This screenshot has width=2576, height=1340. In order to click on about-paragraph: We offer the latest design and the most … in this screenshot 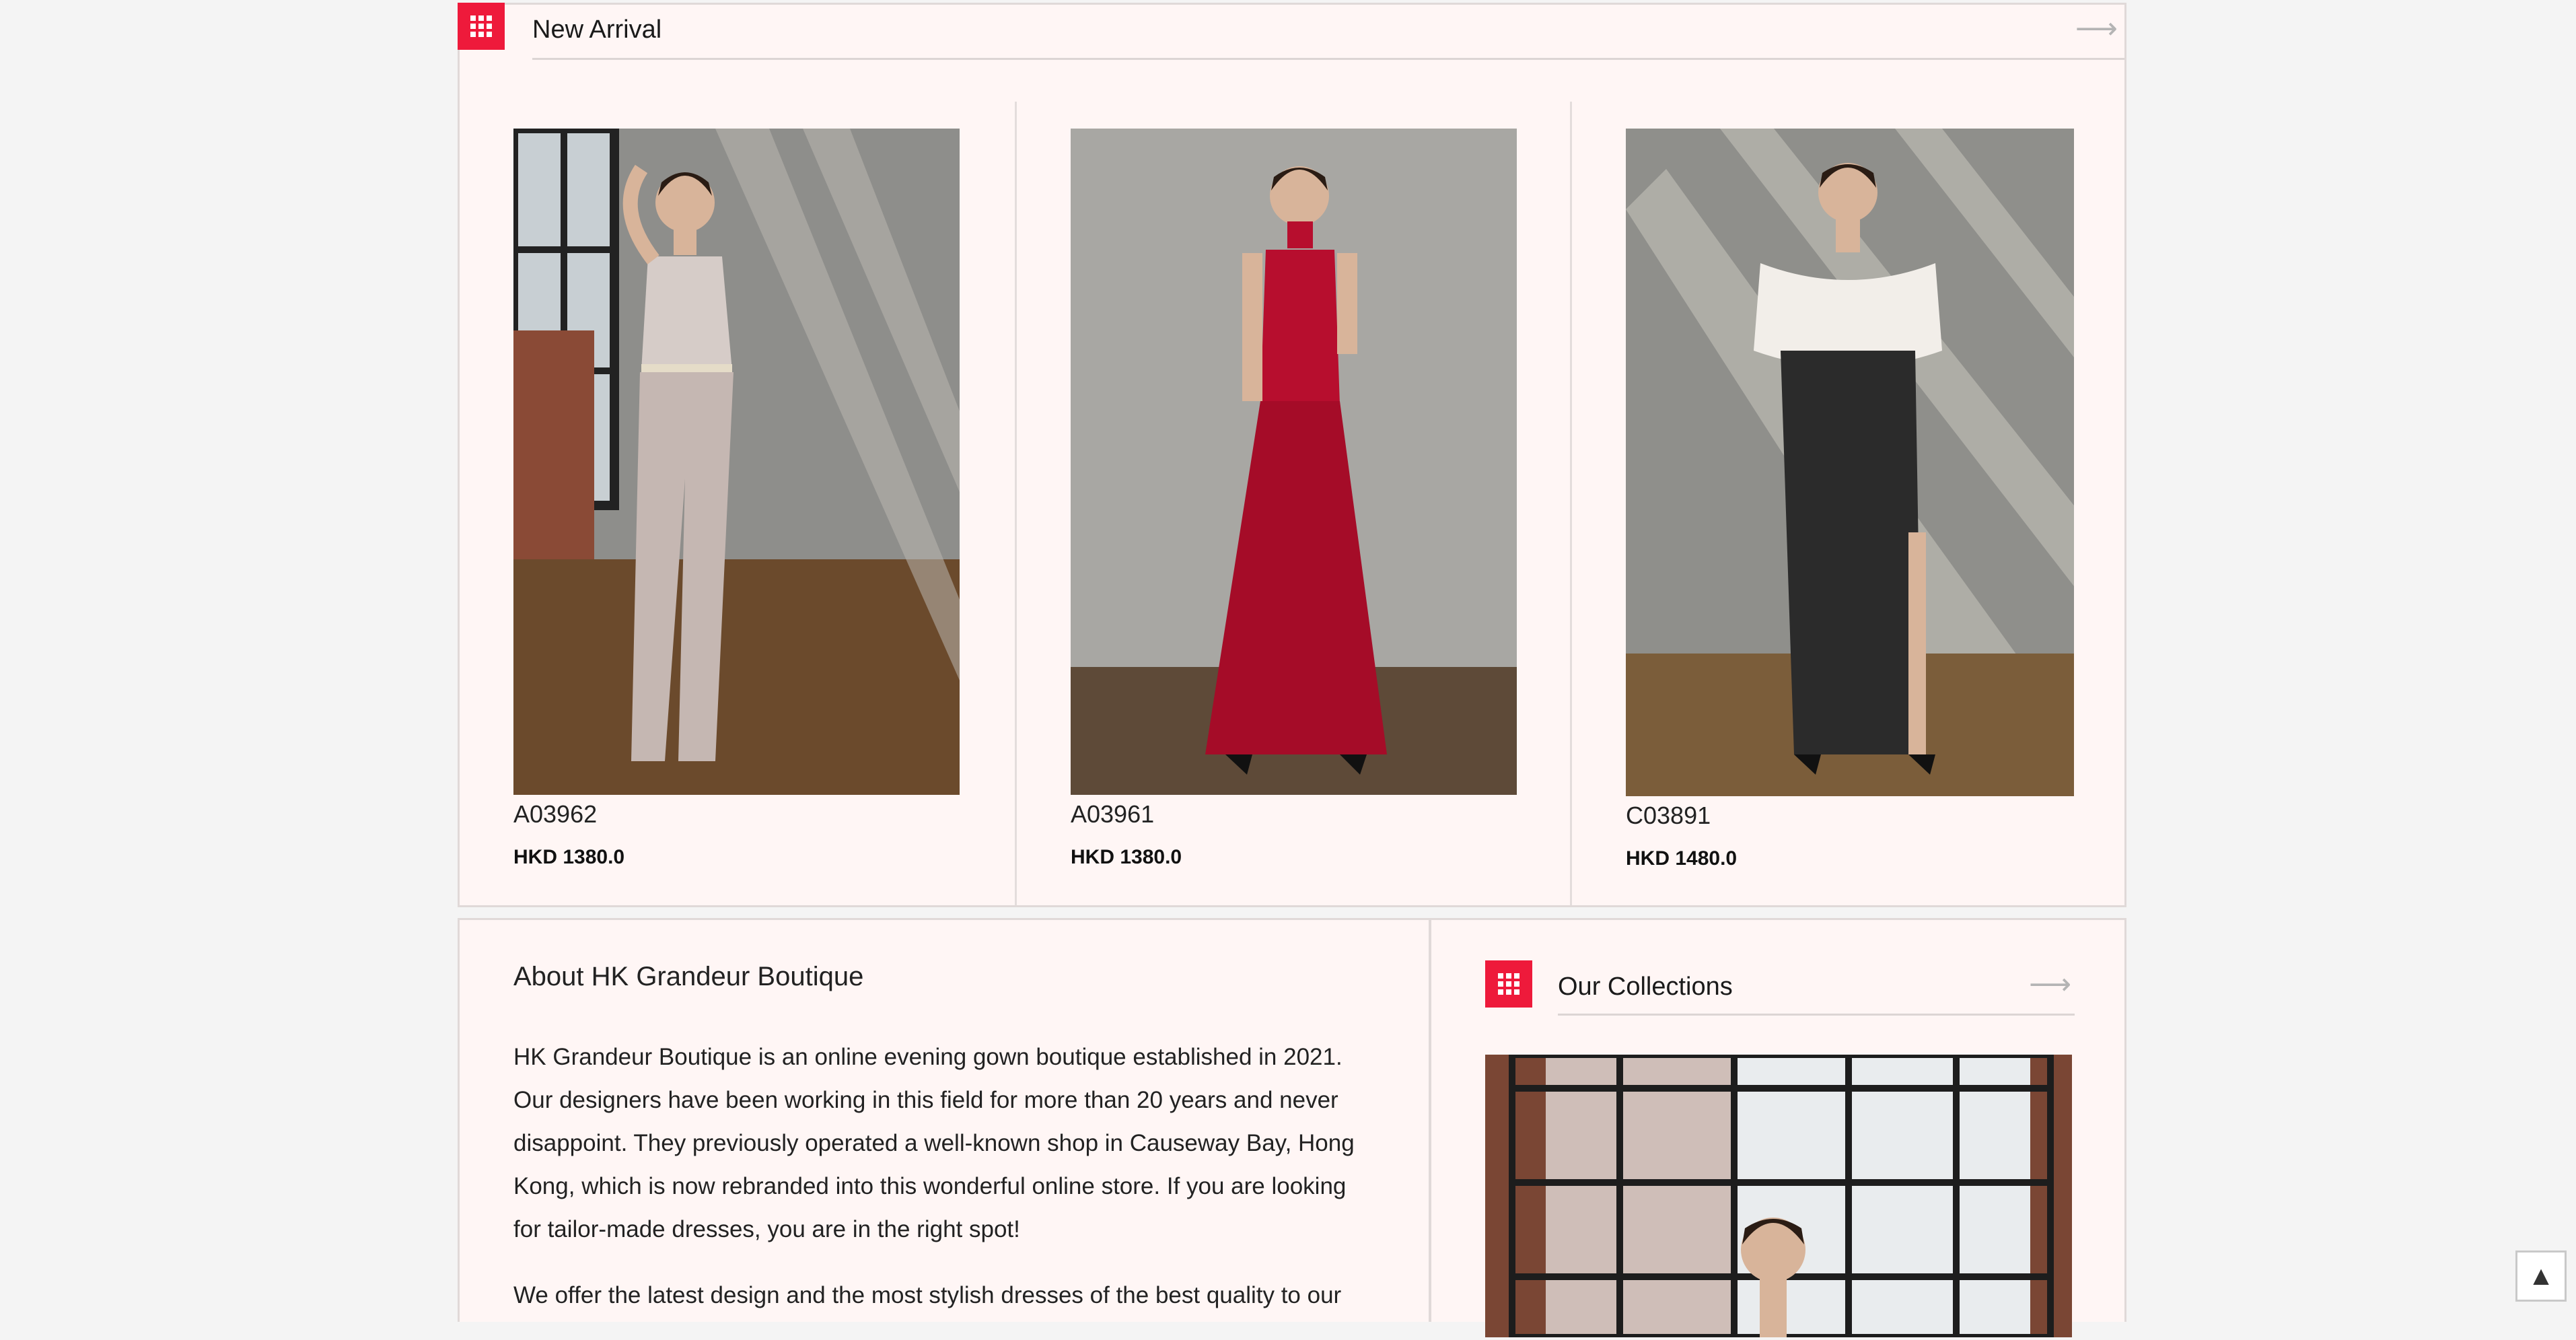, I will do `click(927, 1295)`.